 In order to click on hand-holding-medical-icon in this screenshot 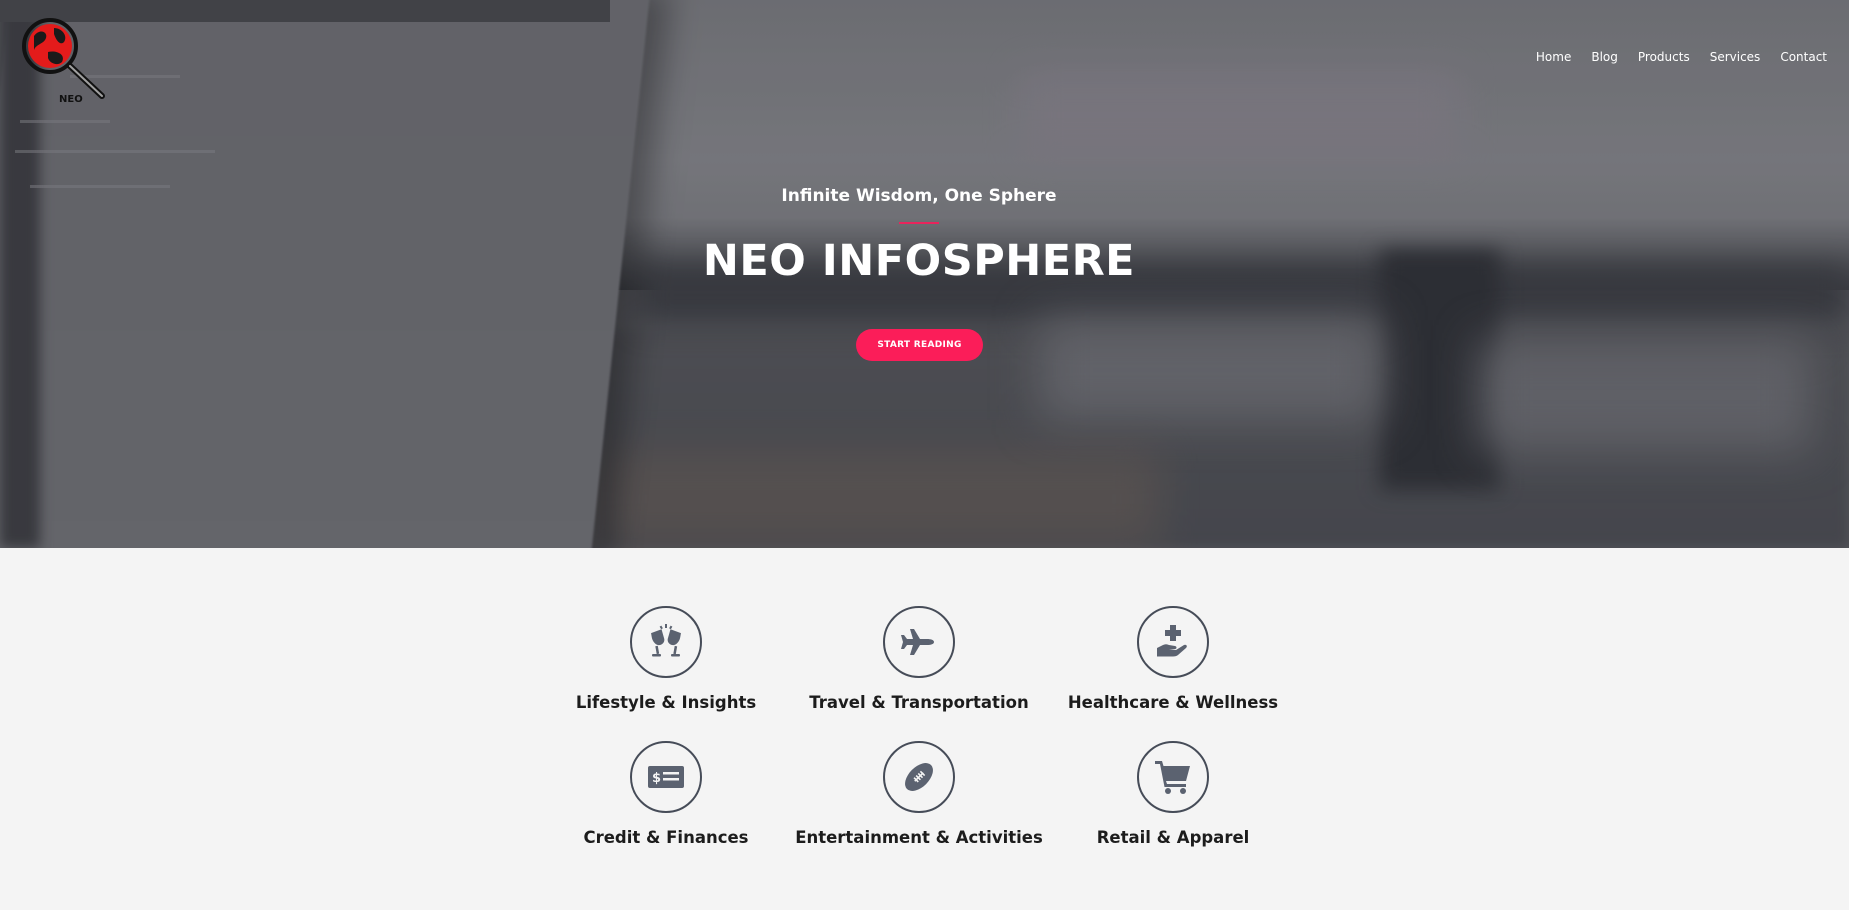, I will do `click(1173, 642)`.